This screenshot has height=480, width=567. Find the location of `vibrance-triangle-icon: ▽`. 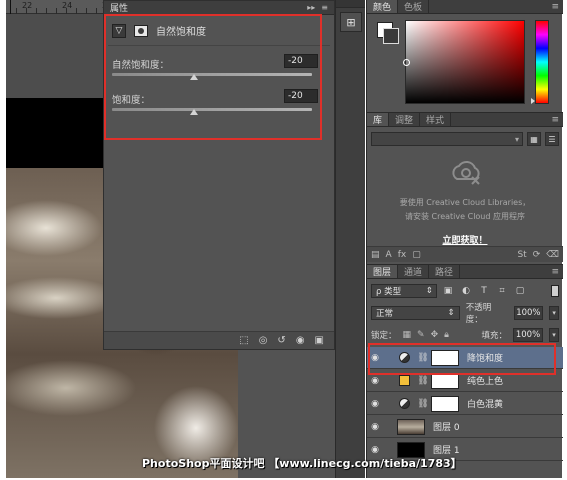

vibrance-triangle-icon: ▽ is located at coordinates (119, 30).